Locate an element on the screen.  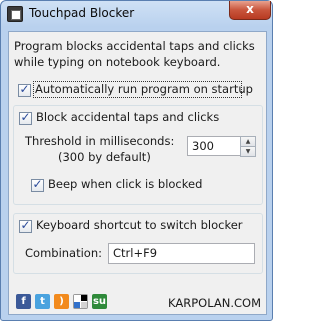
block-taps-label: Block accidental taps and clicks is located at coordinates (127, 117).